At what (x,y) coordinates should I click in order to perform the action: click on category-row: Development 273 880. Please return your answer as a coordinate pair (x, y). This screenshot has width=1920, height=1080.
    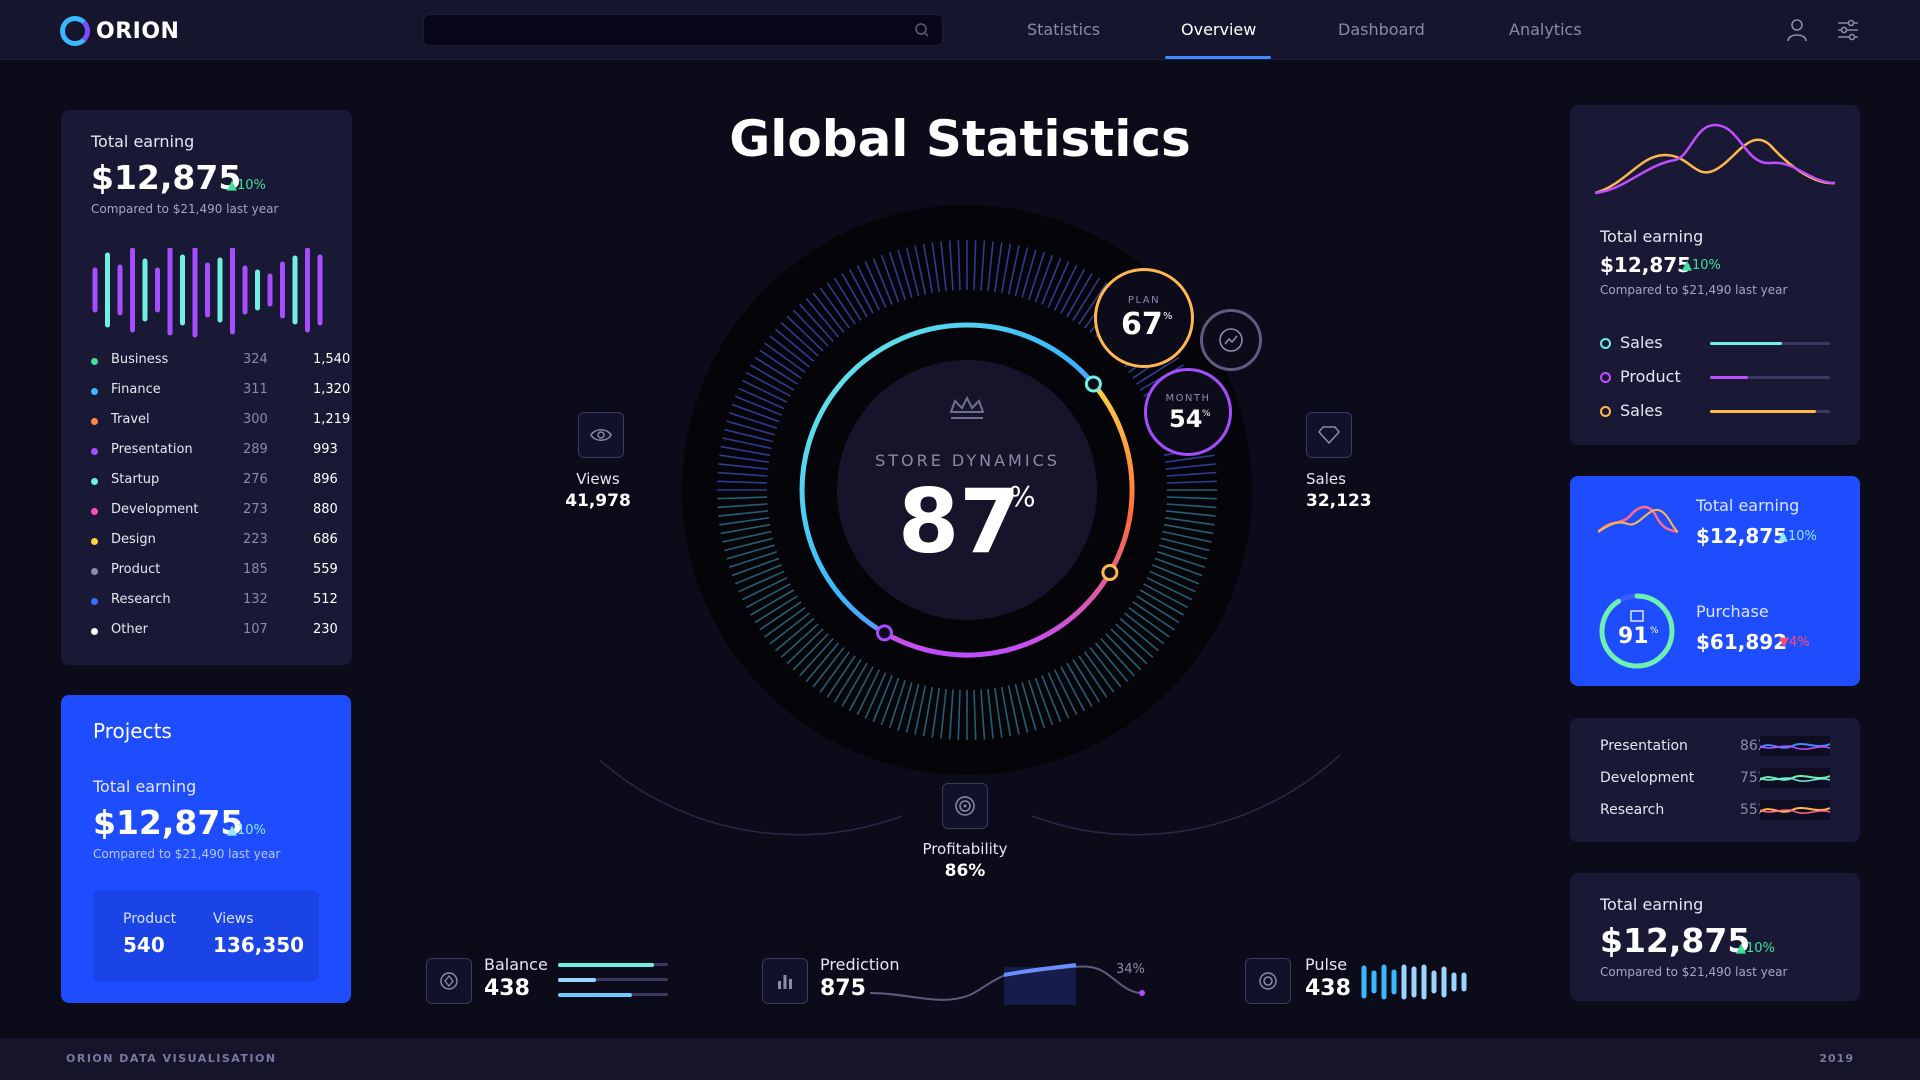
    Looking at the image, I should click on (214, 512).